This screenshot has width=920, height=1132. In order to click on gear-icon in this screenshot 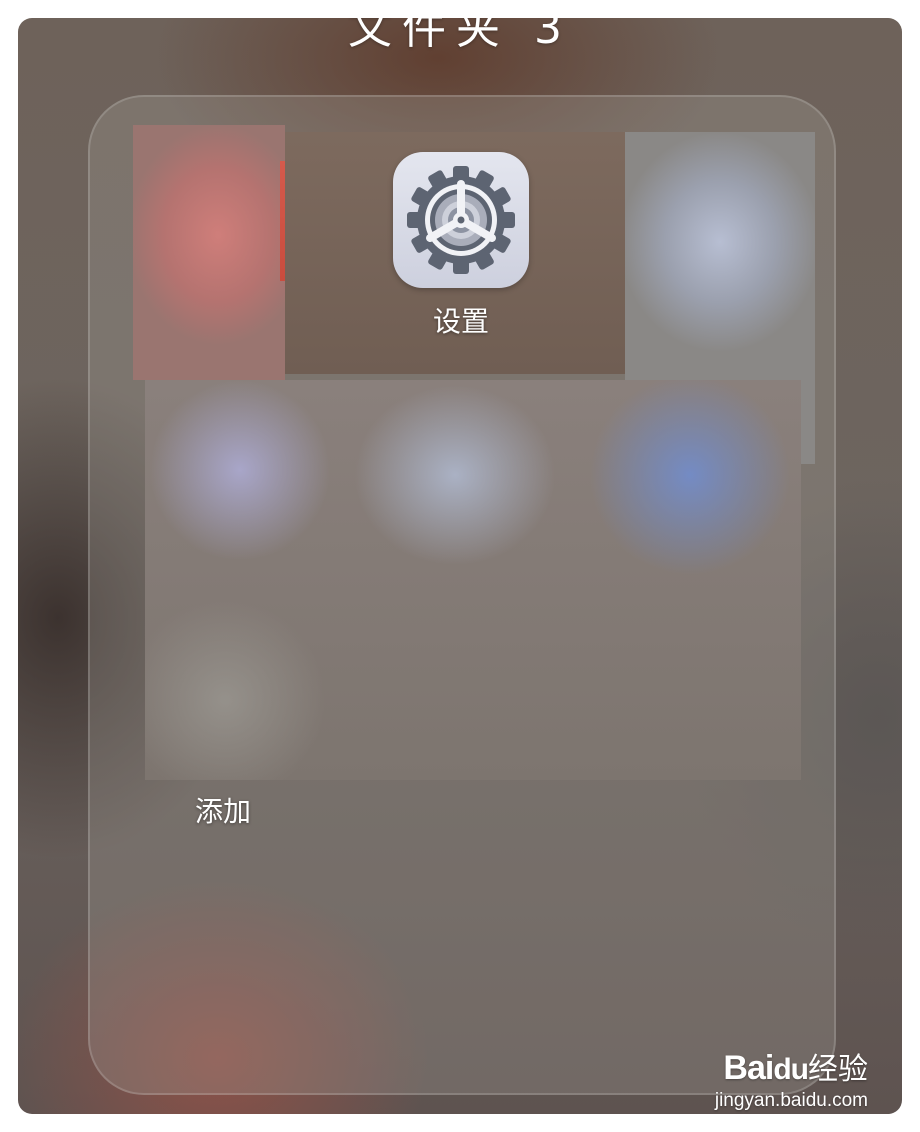, I will do `click(461, 220)`.